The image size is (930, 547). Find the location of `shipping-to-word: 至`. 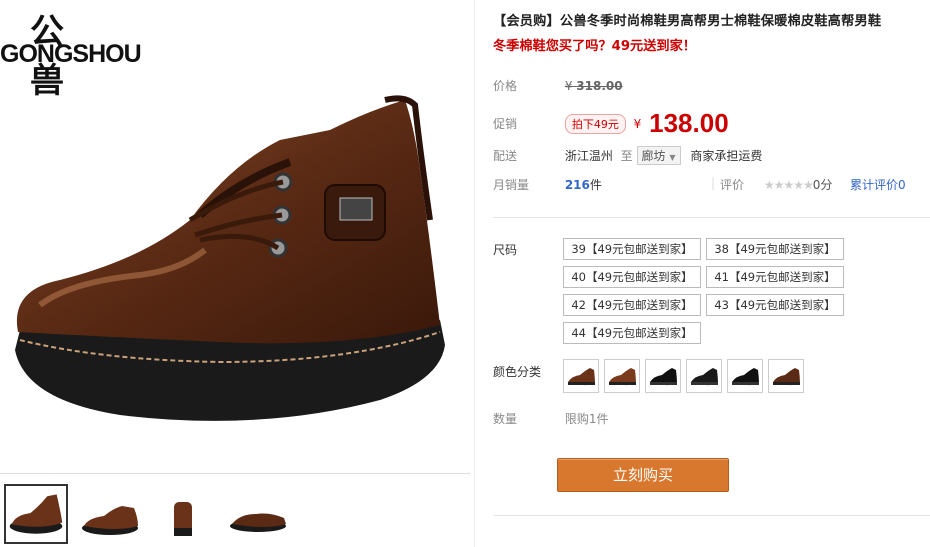

shipping-to-word: 至 is located at coordinates (626, 156).